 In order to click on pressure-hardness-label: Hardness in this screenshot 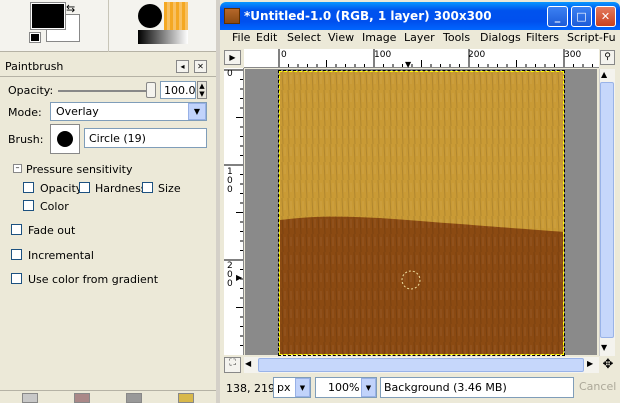, I will do `click(121, 188)`.